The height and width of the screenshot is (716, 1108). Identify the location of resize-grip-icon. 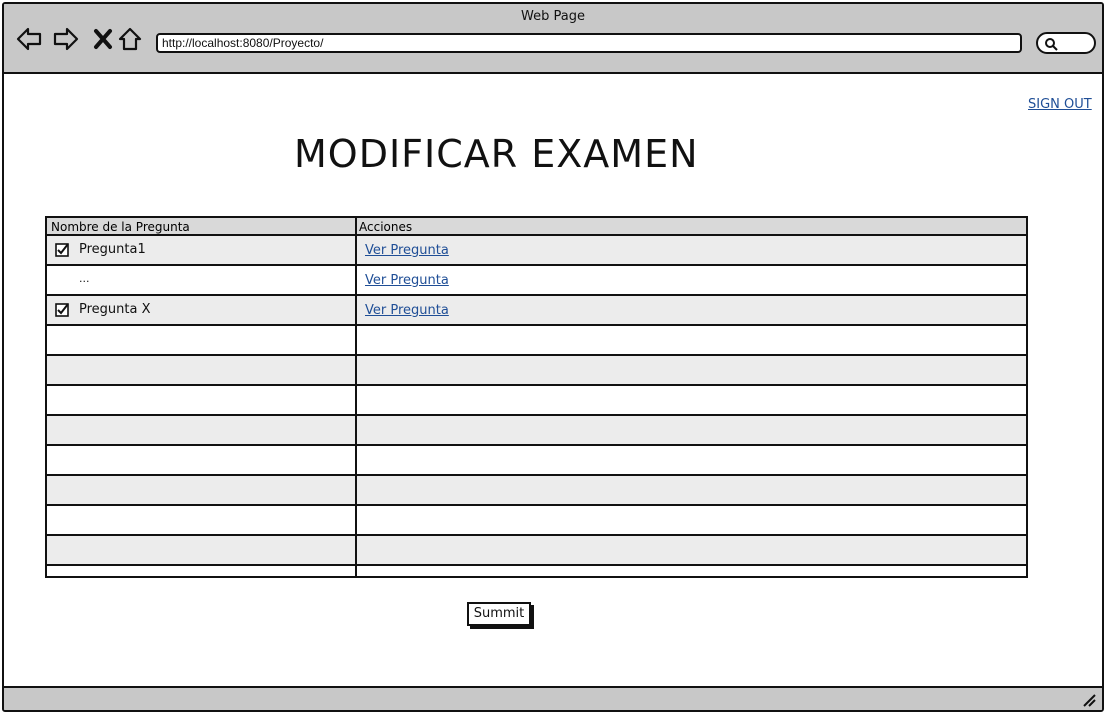
(1089, 700).